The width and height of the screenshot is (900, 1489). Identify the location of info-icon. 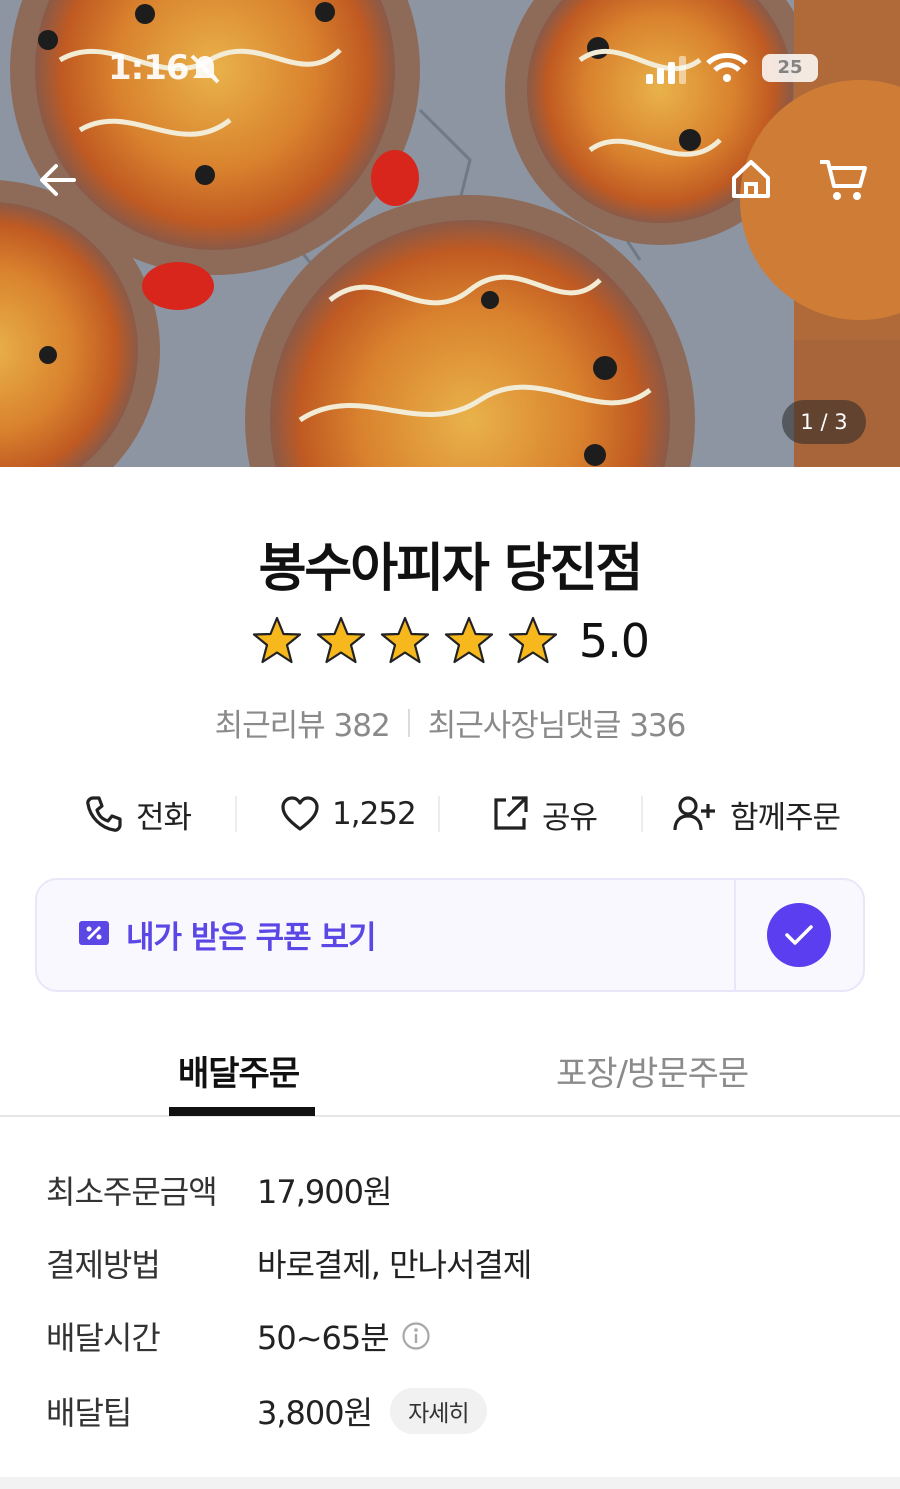
(416, 1336).